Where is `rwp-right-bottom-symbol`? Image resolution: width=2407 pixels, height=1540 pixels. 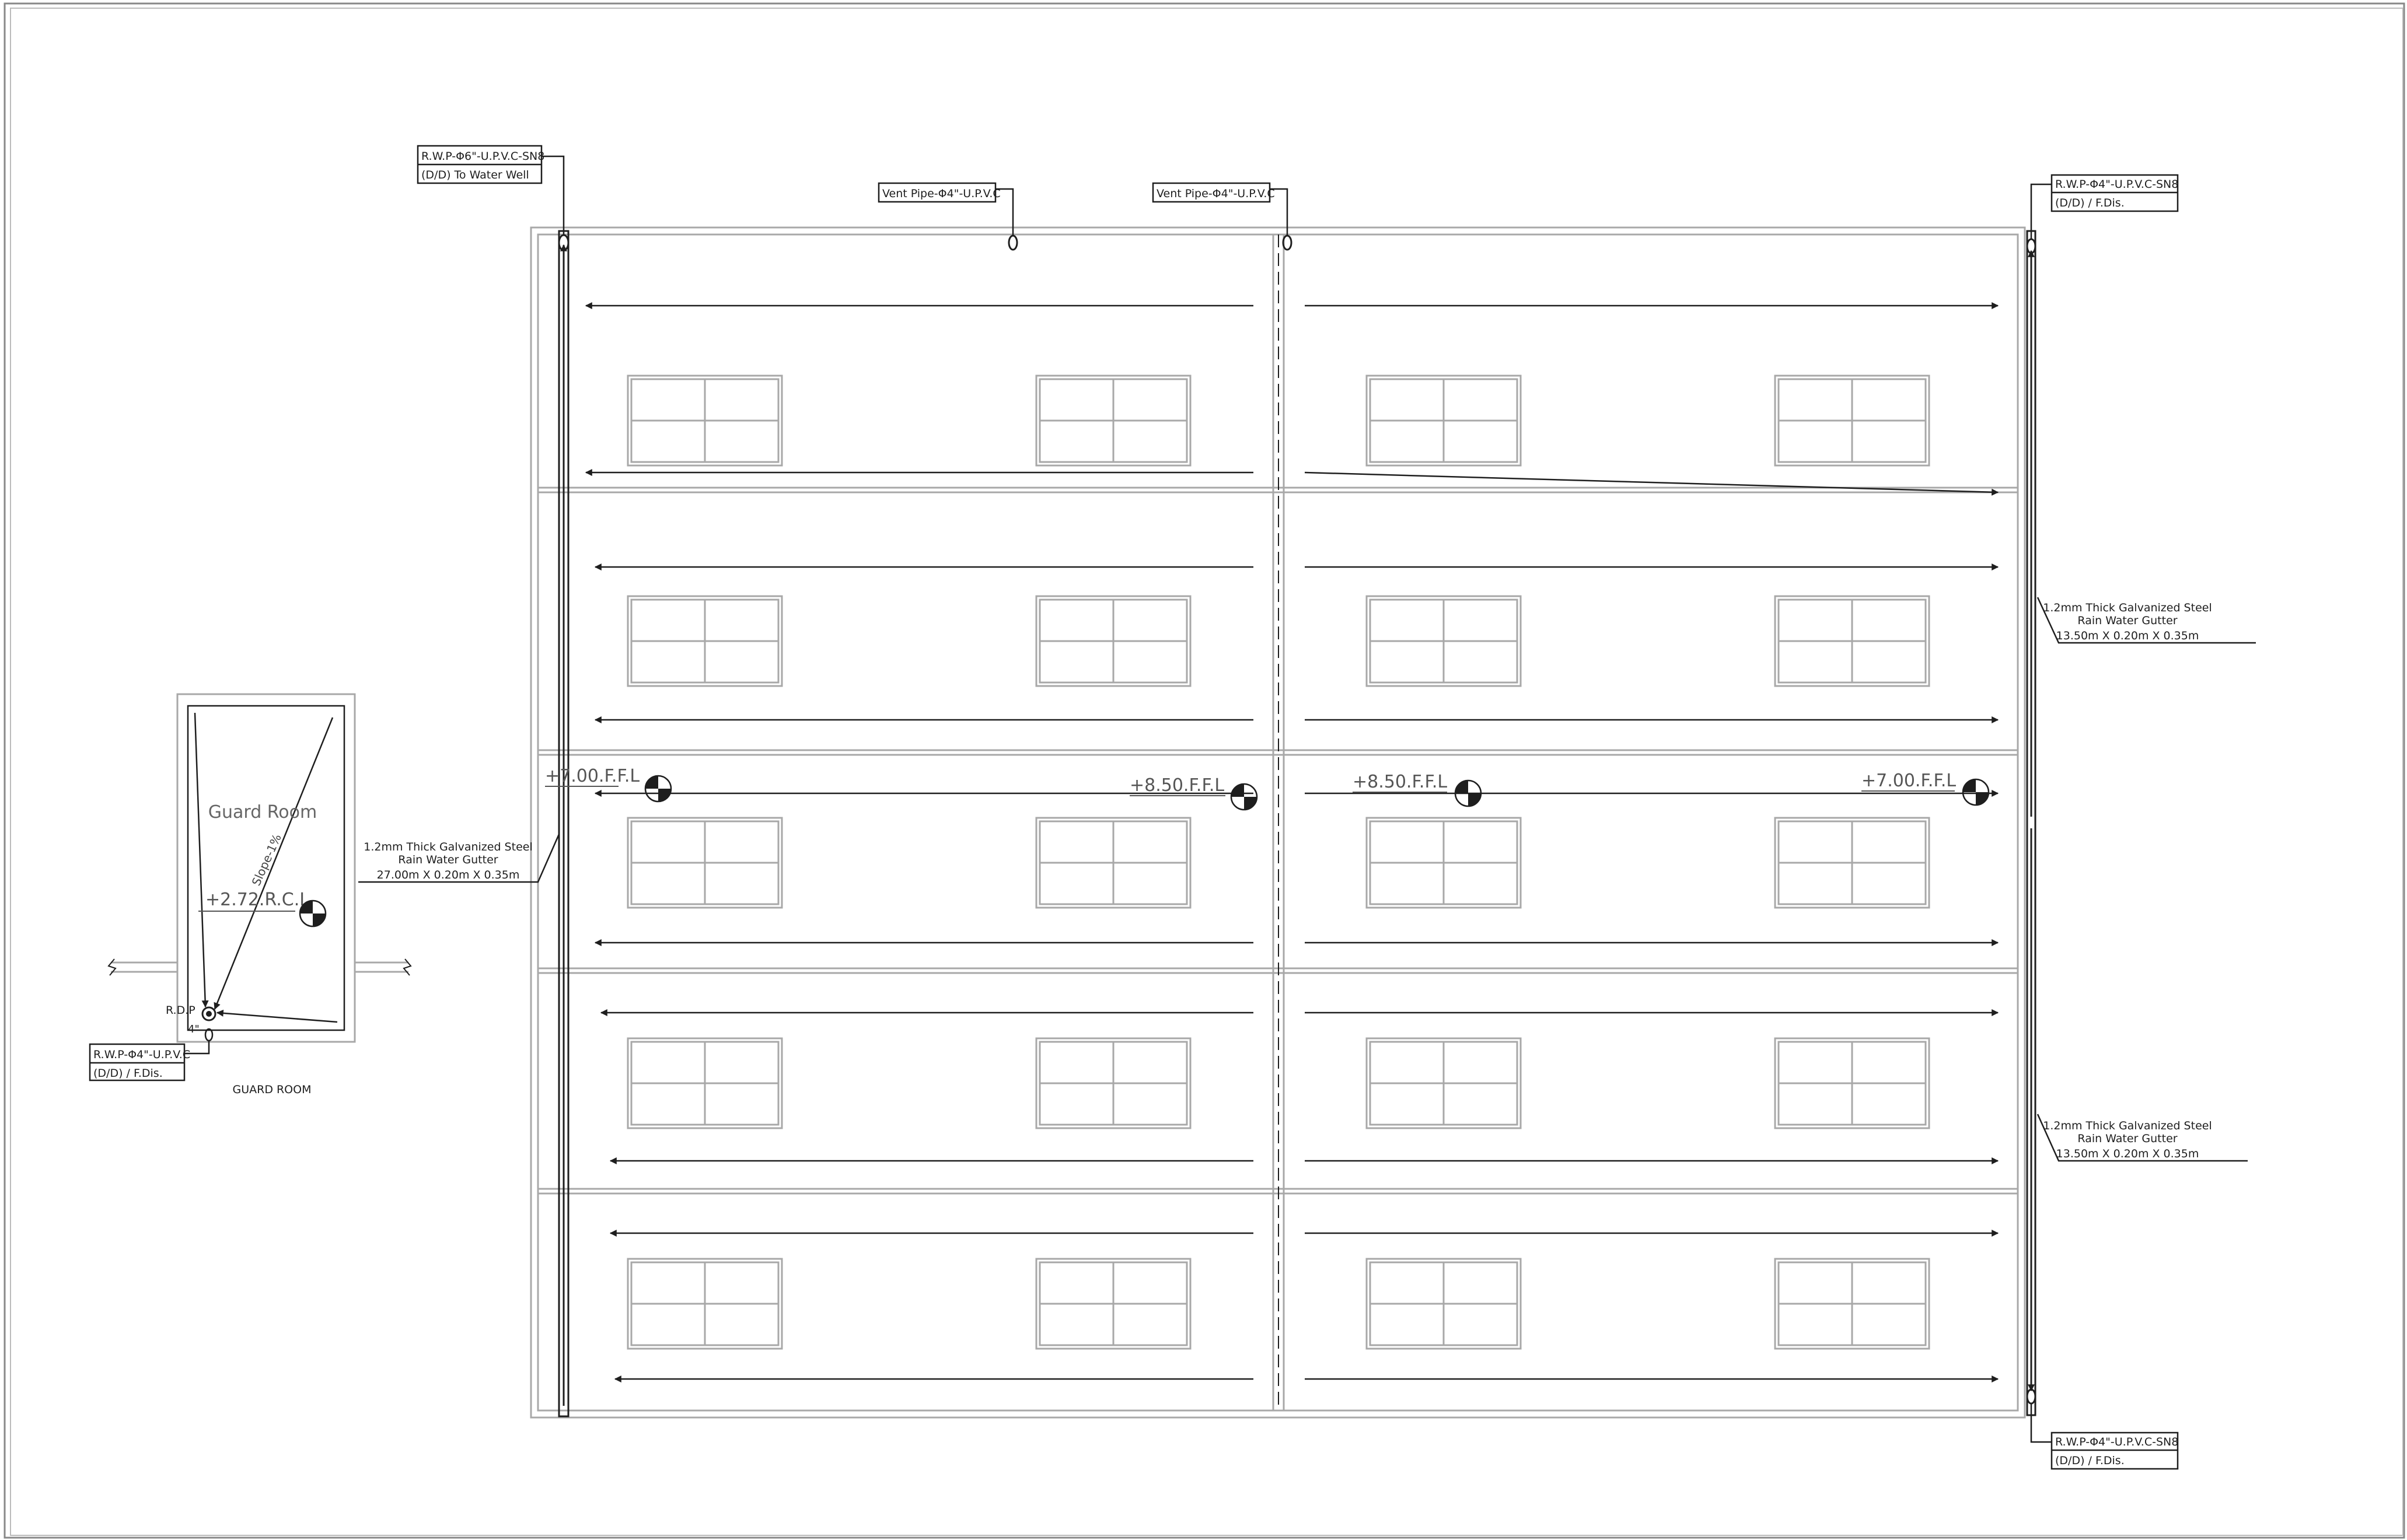
rwp-right-bottom-symbol is located at coordinates (2031, 1396).